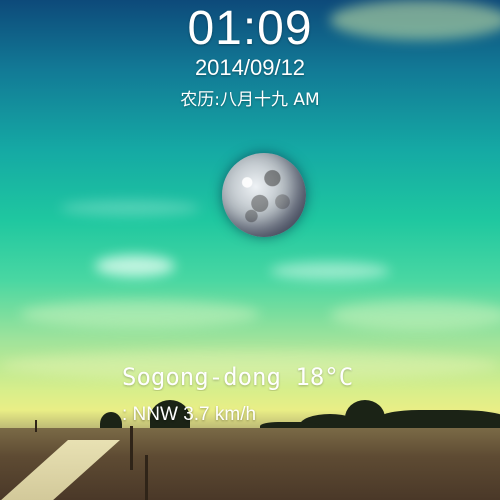  Describe the element at coordinates (189, 414) in the screenshot. I see `weather-wind: : NNW 3.7 km/h` at that location.